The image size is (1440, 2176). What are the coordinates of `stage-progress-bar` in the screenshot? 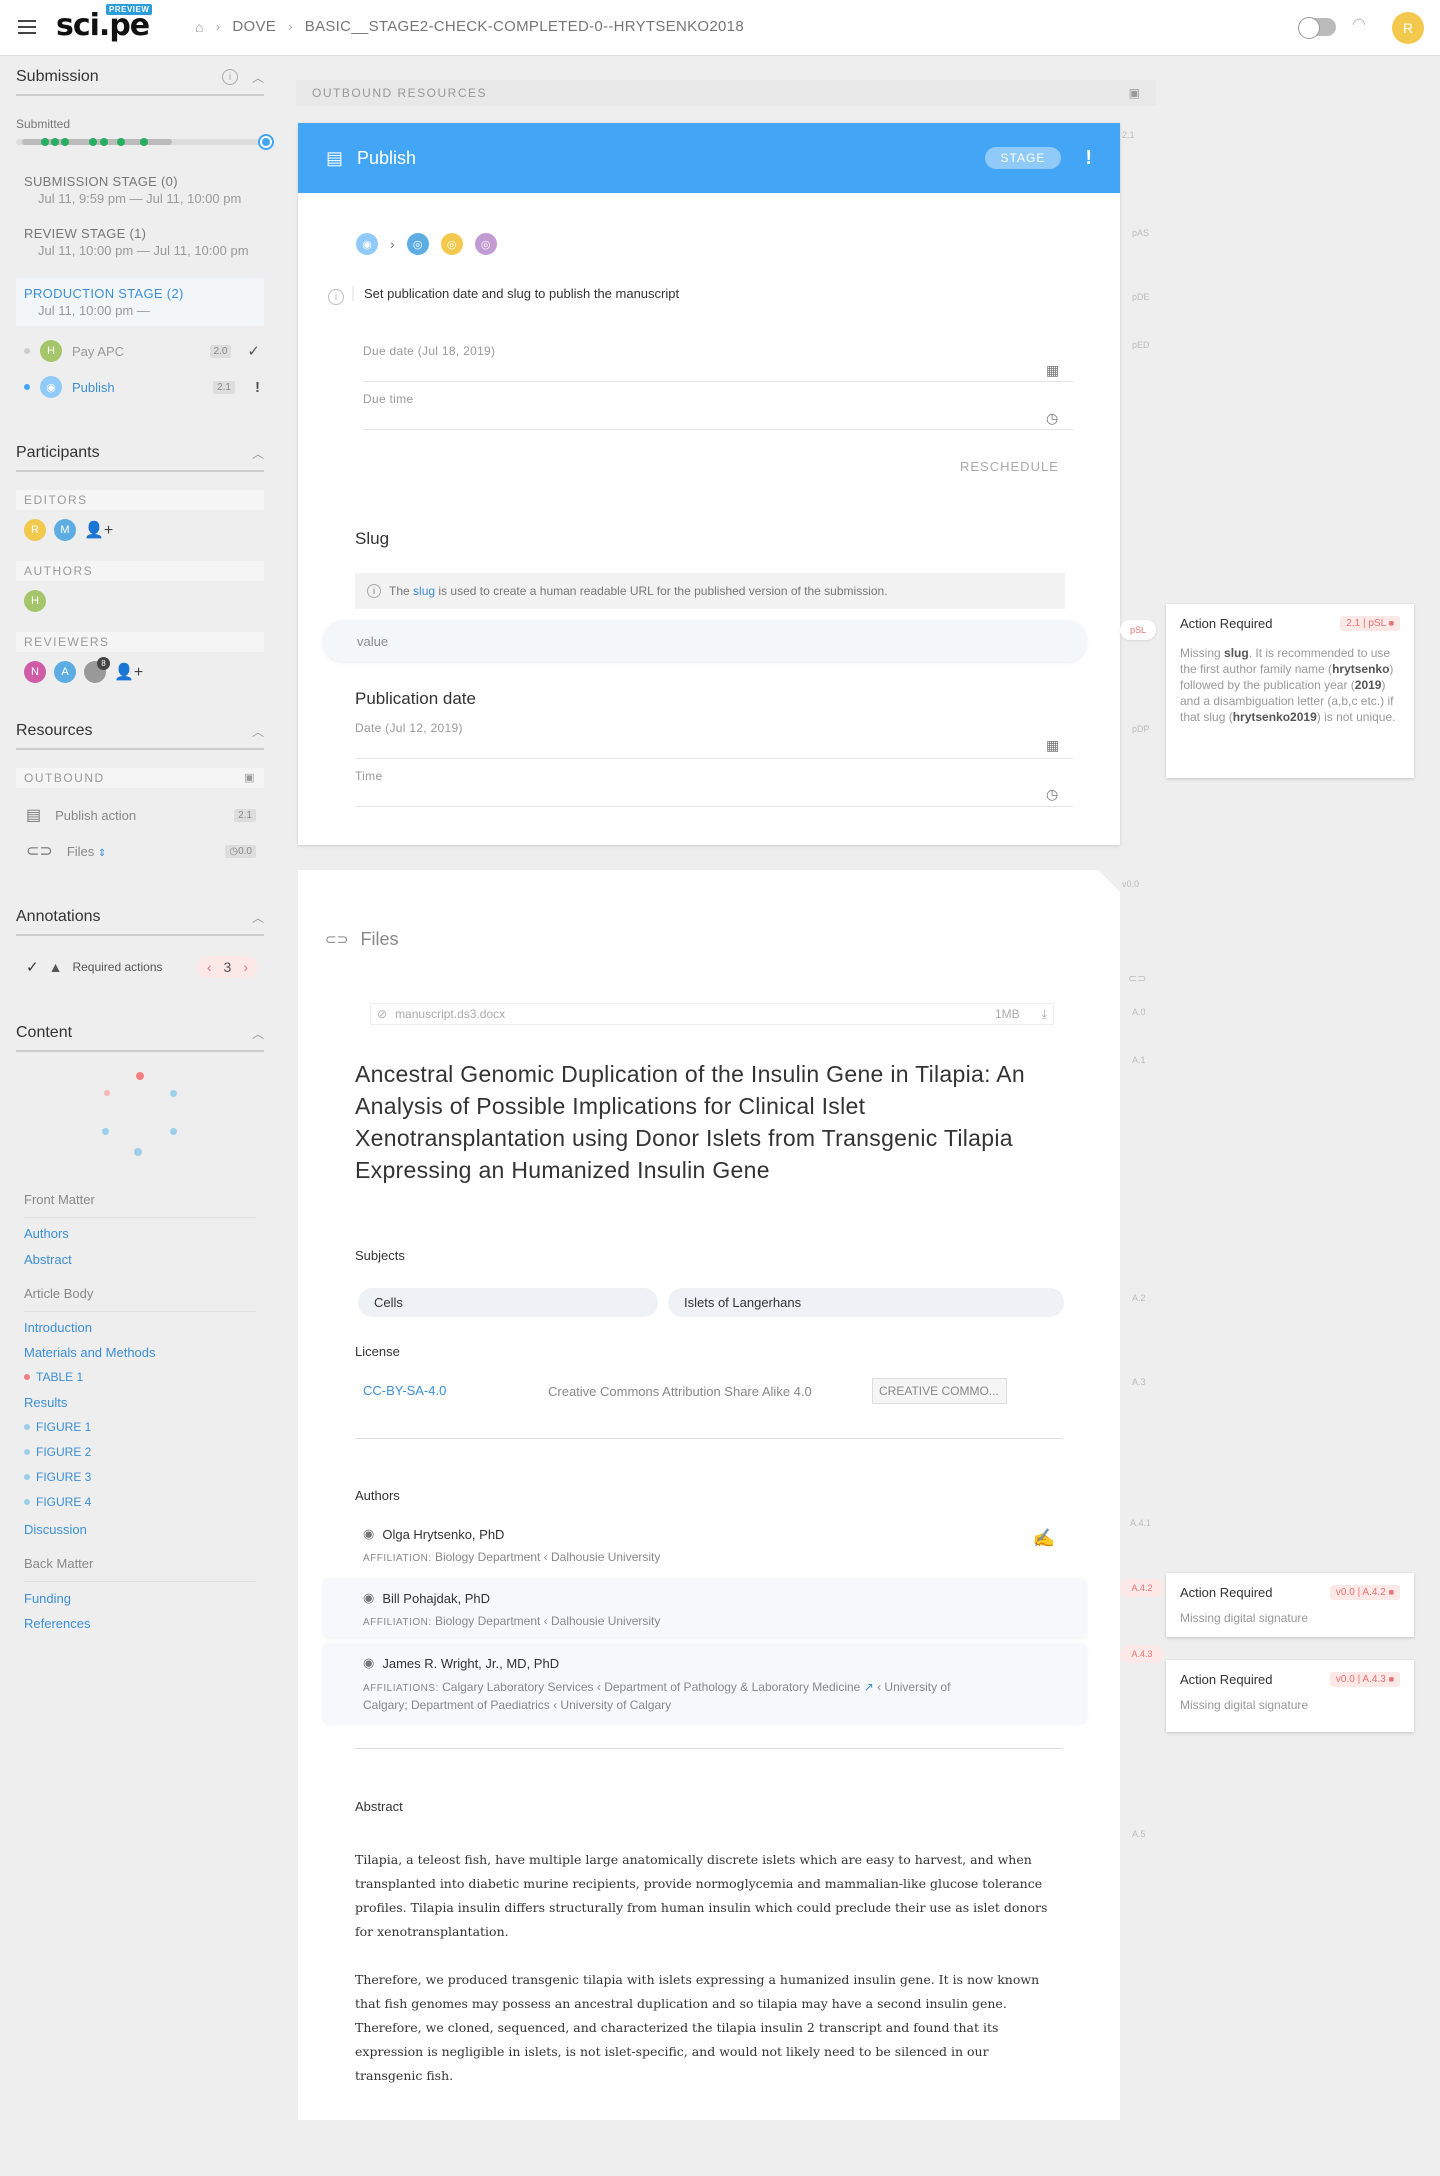 It's located at (145, 142).